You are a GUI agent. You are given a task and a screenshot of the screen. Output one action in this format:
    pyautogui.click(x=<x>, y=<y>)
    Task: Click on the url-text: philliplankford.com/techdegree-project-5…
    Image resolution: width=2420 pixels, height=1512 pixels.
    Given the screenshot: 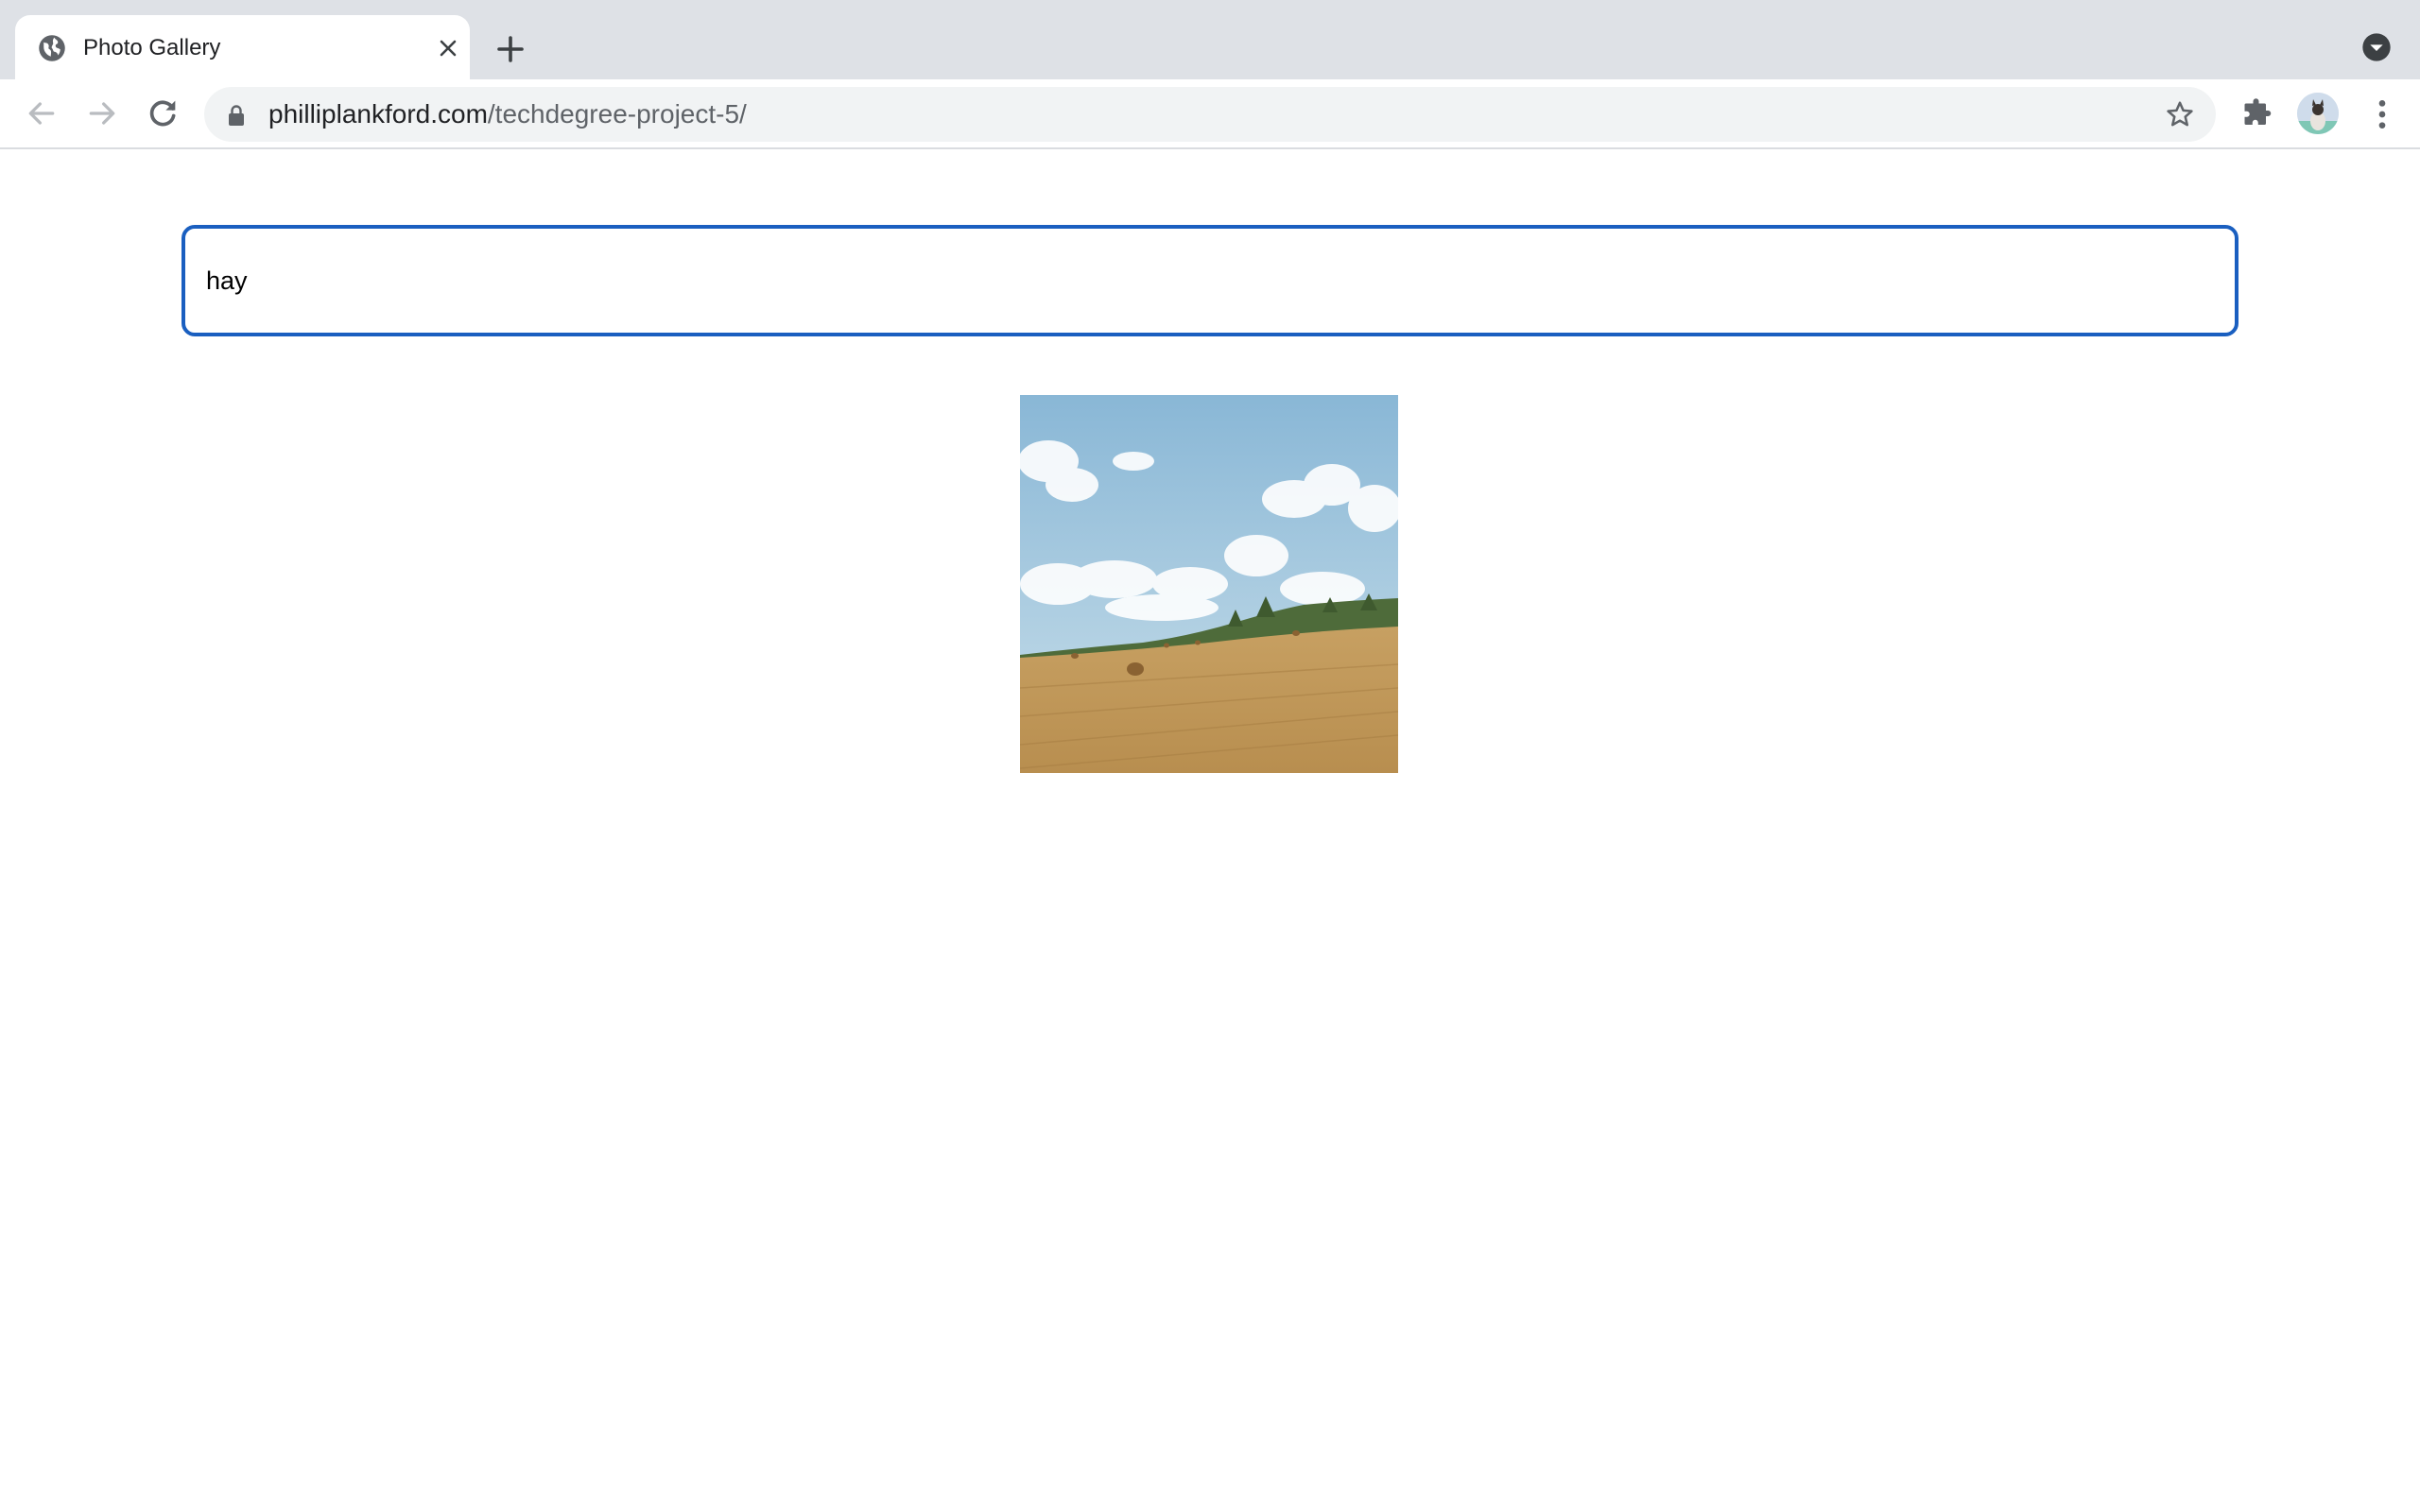 What is the action you would take?
    pyautogui.click(x=508, y=114)
    